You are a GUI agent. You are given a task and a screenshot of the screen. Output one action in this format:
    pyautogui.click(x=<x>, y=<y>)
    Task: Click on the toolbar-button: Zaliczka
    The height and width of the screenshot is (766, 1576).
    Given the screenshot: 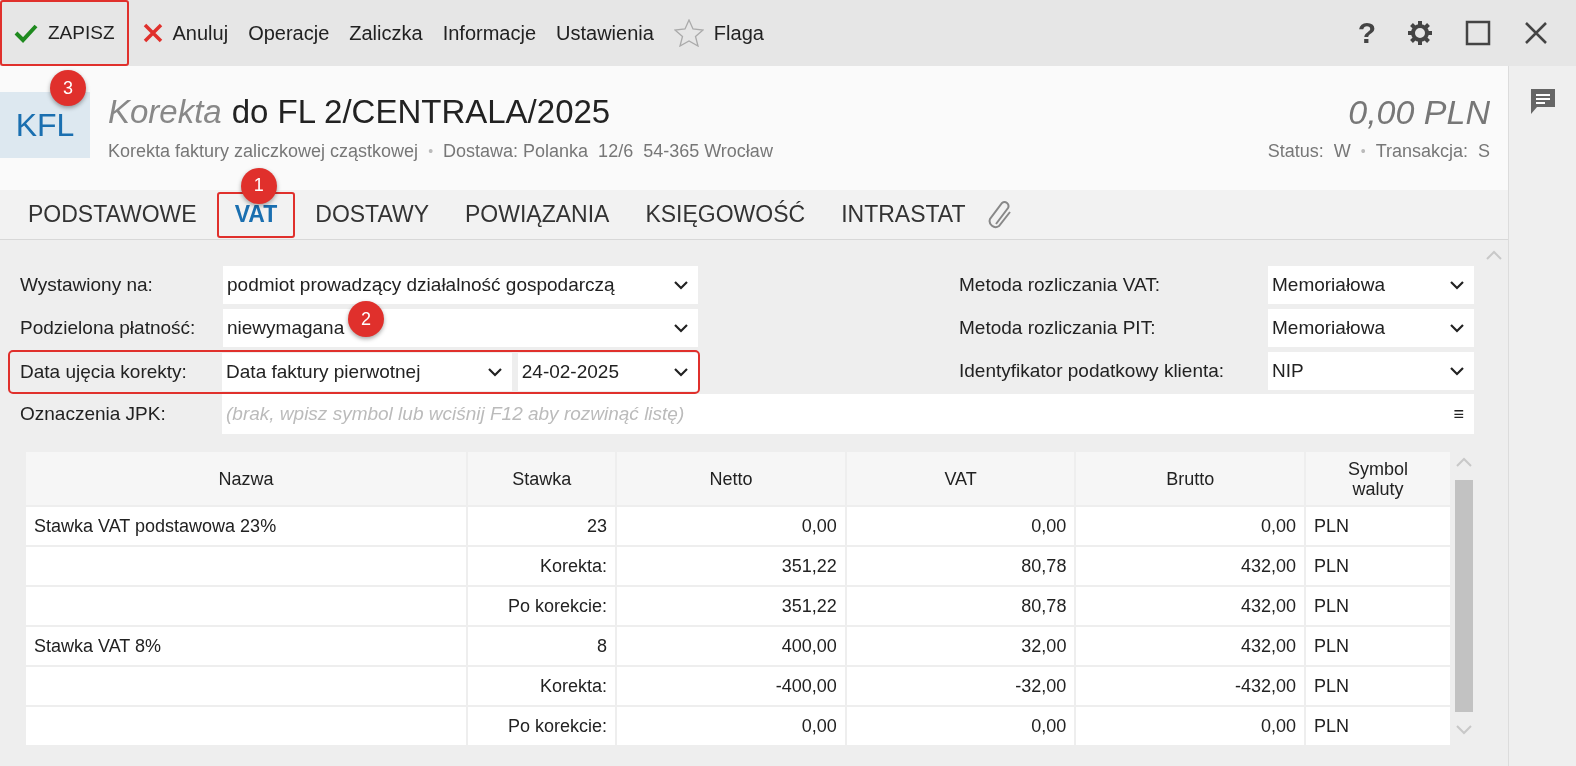 What is the action you would take?
    pyautogui.click(x=386, y=33)
    